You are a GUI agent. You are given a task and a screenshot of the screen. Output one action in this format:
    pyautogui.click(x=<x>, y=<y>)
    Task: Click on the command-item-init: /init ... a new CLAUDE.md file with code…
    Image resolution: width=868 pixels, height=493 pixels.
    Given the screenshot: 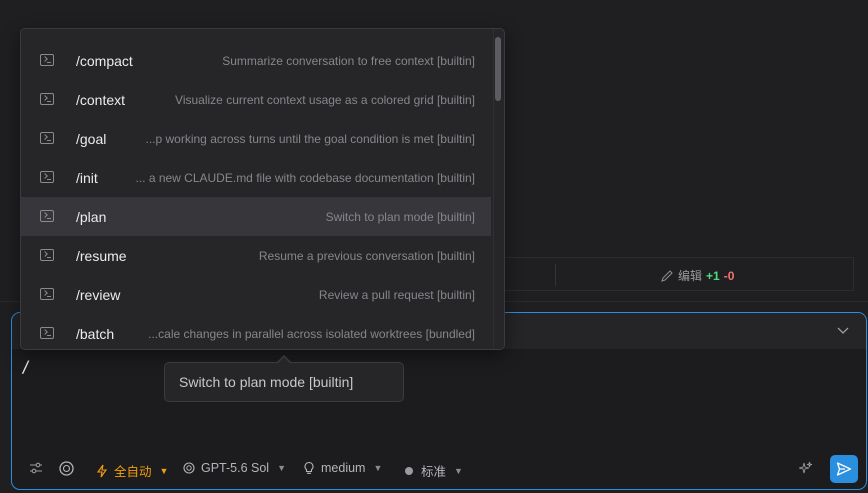 What is the action you would take?
    pyautogui.click(x=256, y=177)
    